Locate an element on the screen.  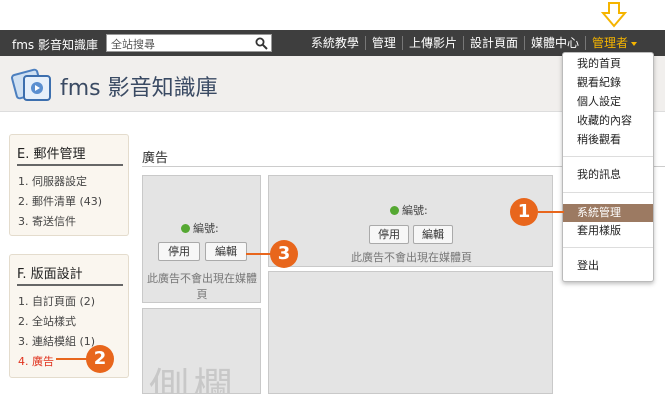
search-input: 全站搜尋 is located at coordinates (189, 43).